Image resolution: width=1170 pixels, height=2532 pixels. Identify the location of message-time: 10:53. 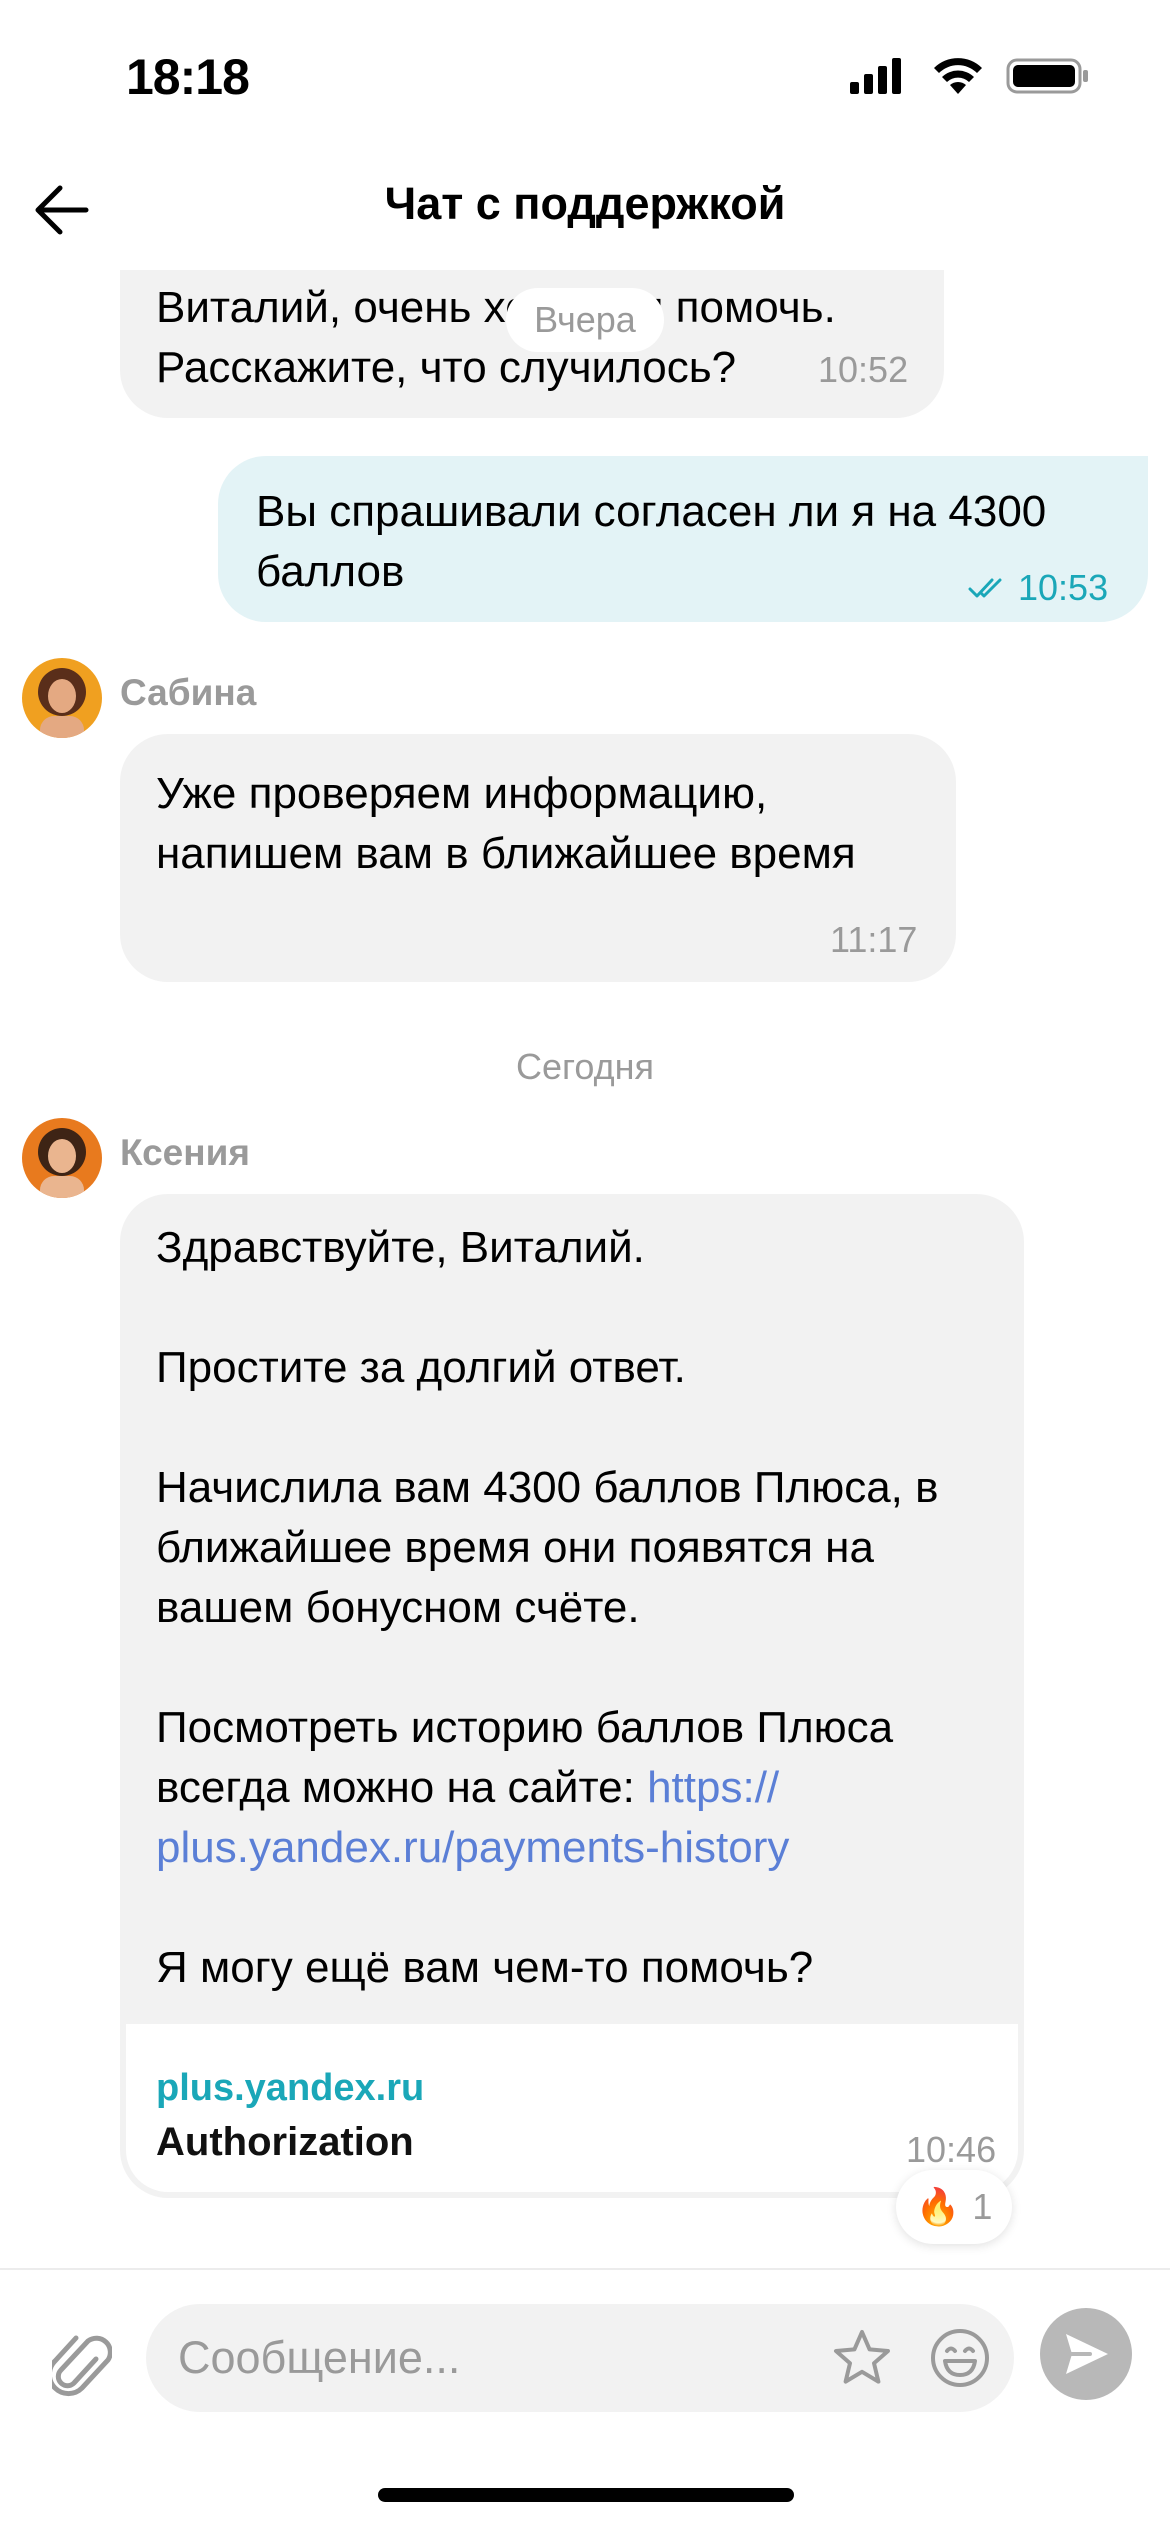
(1038, 588).